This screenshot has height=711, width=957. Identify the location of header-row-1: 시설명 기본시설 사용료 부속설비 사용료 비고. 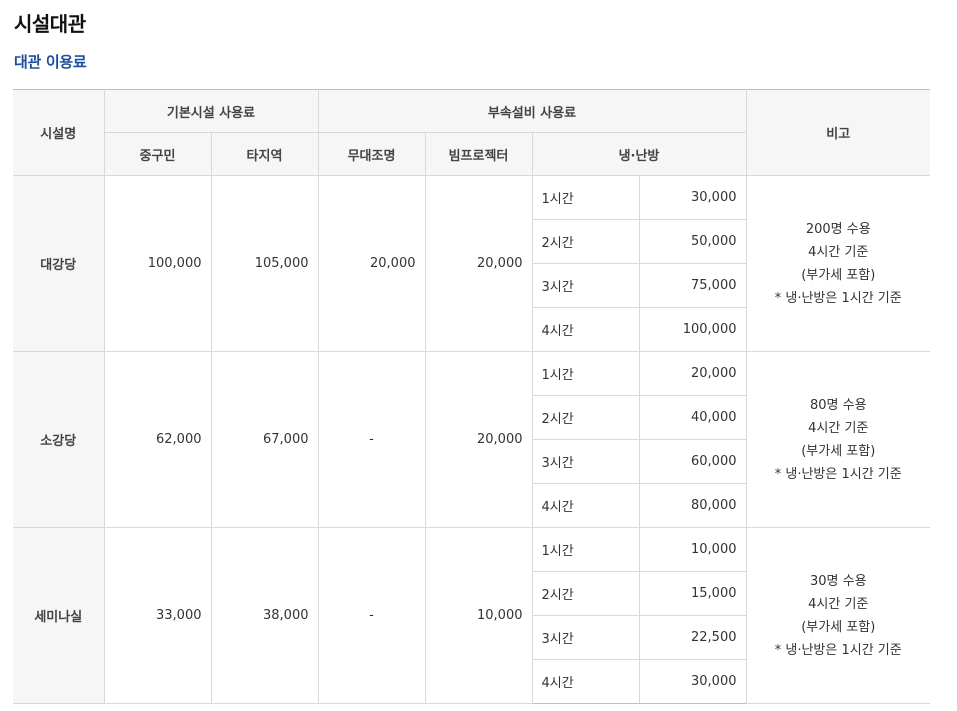
(471, 132).